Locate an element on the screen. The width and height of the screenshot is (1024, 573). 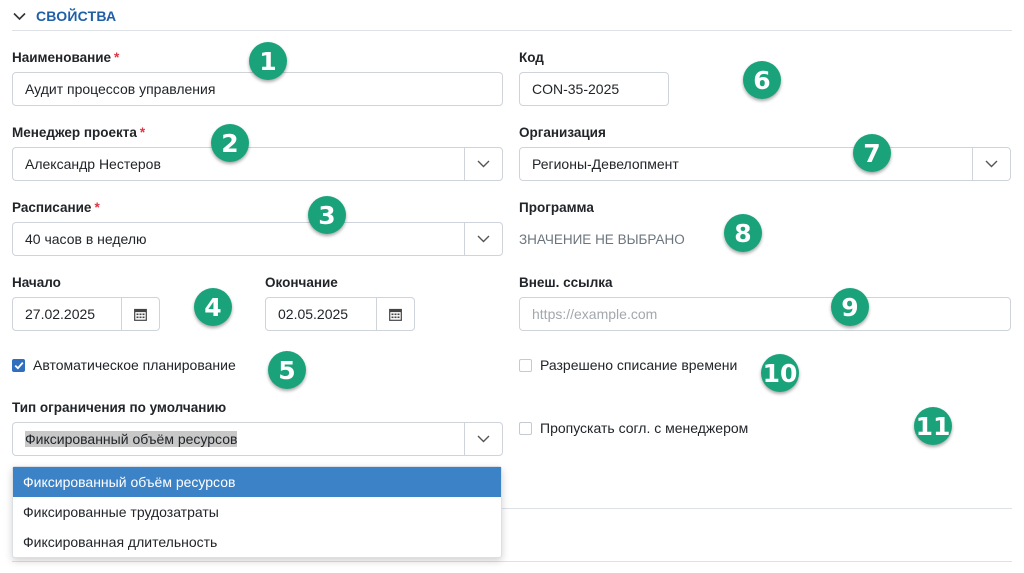
section-title: СВОЙСТВА is located at coordinates (76, 16).